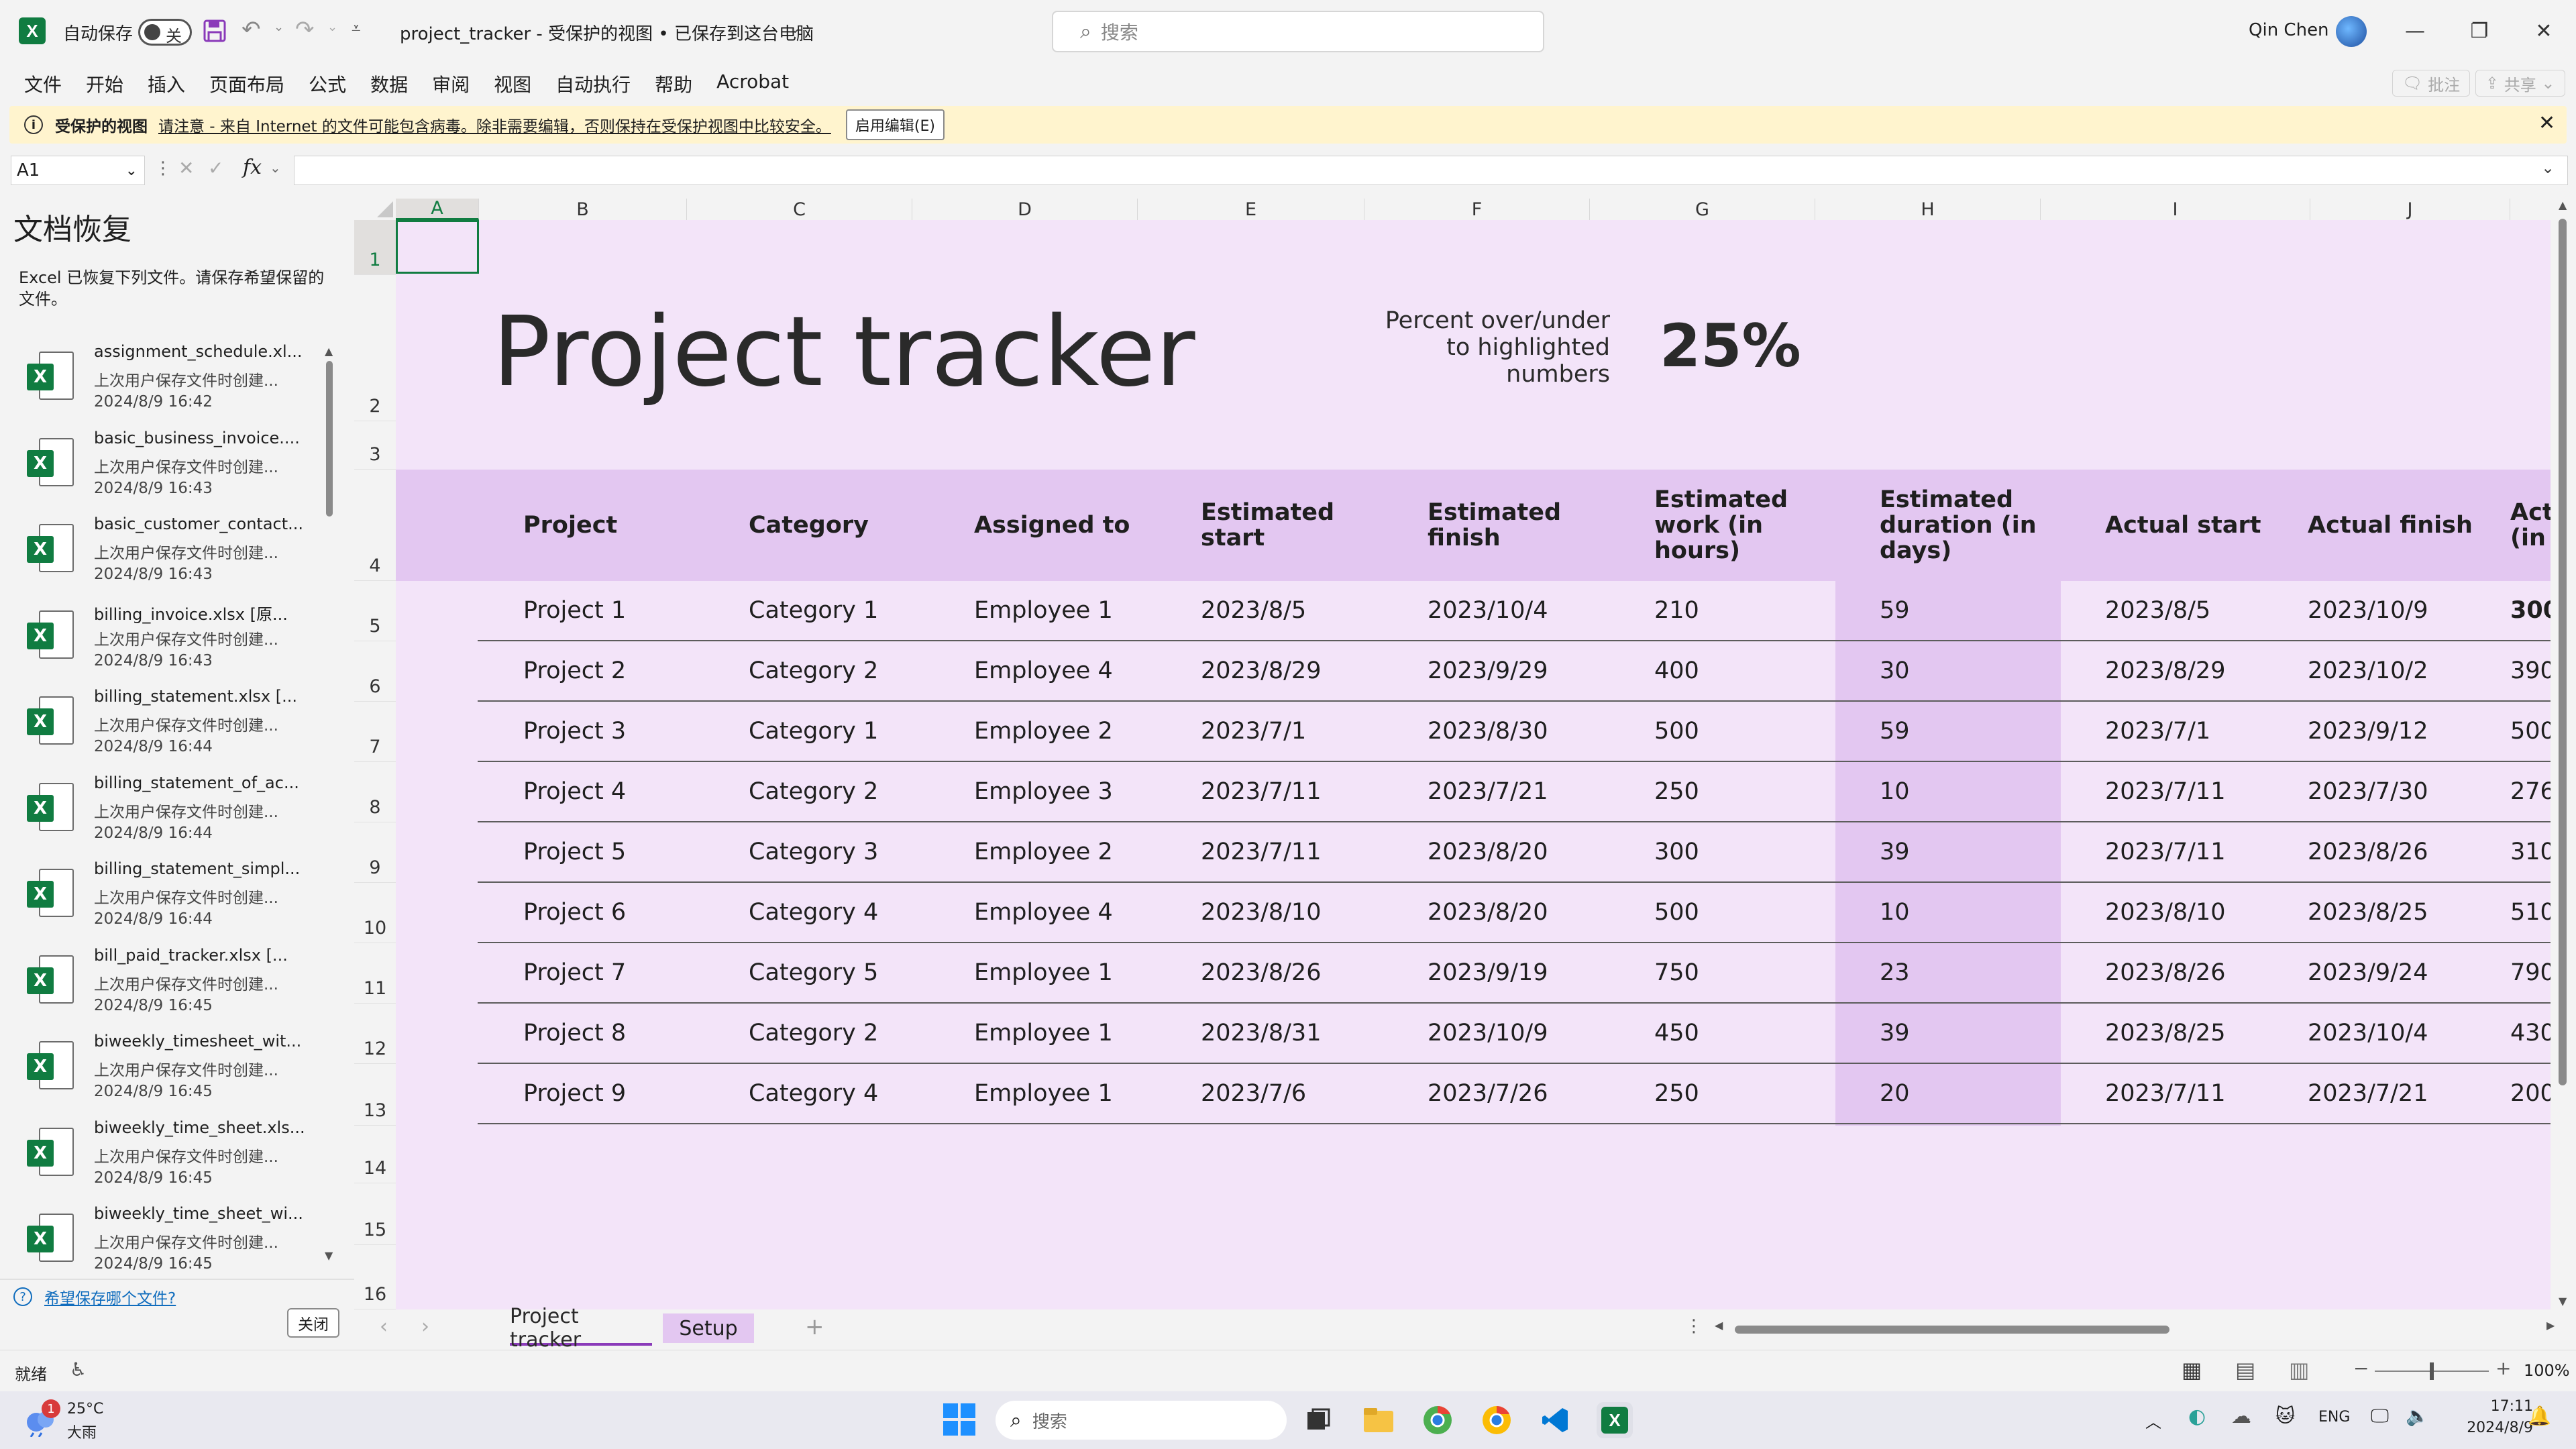  Describe the element at coordinates (1676, 972) in the screenshot. I see `cell-est-work: 750` at that location.